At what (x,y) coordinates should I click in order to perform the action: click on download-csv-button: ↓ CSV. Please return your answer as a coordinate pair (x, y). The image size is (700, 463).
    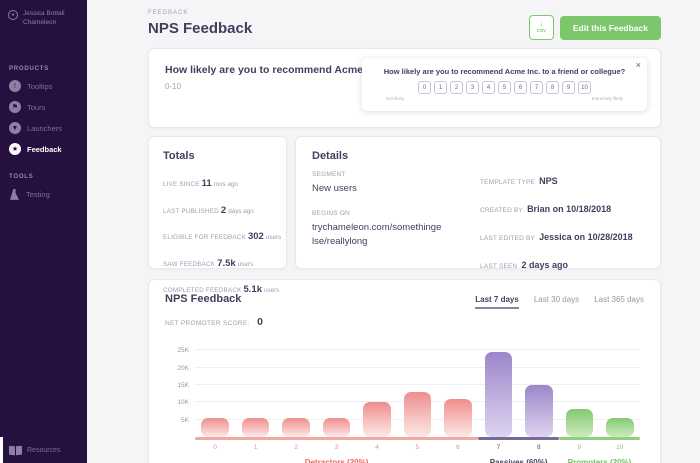
    Looking at the image, I should click on (541, 27).